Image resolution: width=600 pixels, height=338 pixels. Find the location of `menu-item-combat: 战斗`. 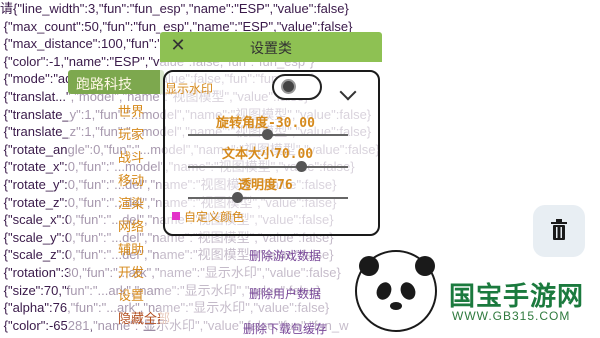

menu-item-combat: 战斗 is located at coordinates (131, 156).